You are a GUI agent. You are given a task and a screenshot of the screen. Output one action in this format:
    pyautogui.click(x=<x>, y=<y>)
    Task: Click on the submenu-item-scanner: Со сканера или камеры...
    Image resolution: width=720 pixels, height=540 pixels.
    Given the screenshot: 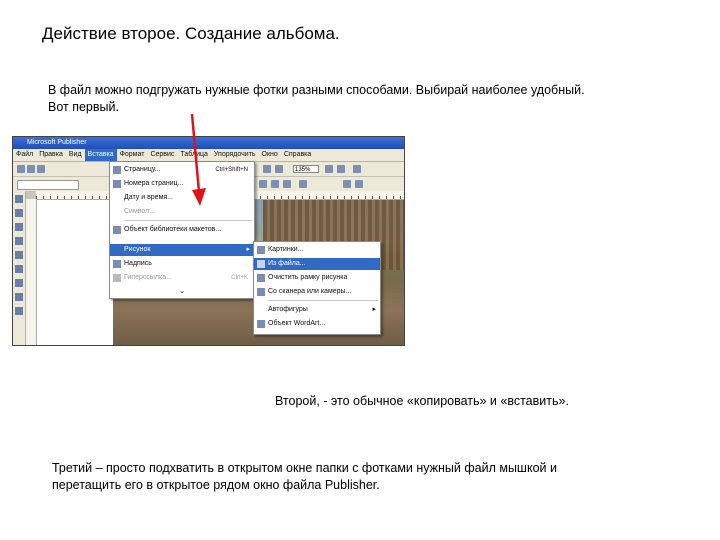 What is the action you would take?
    pyautogui.click(x=317, y=292)
    